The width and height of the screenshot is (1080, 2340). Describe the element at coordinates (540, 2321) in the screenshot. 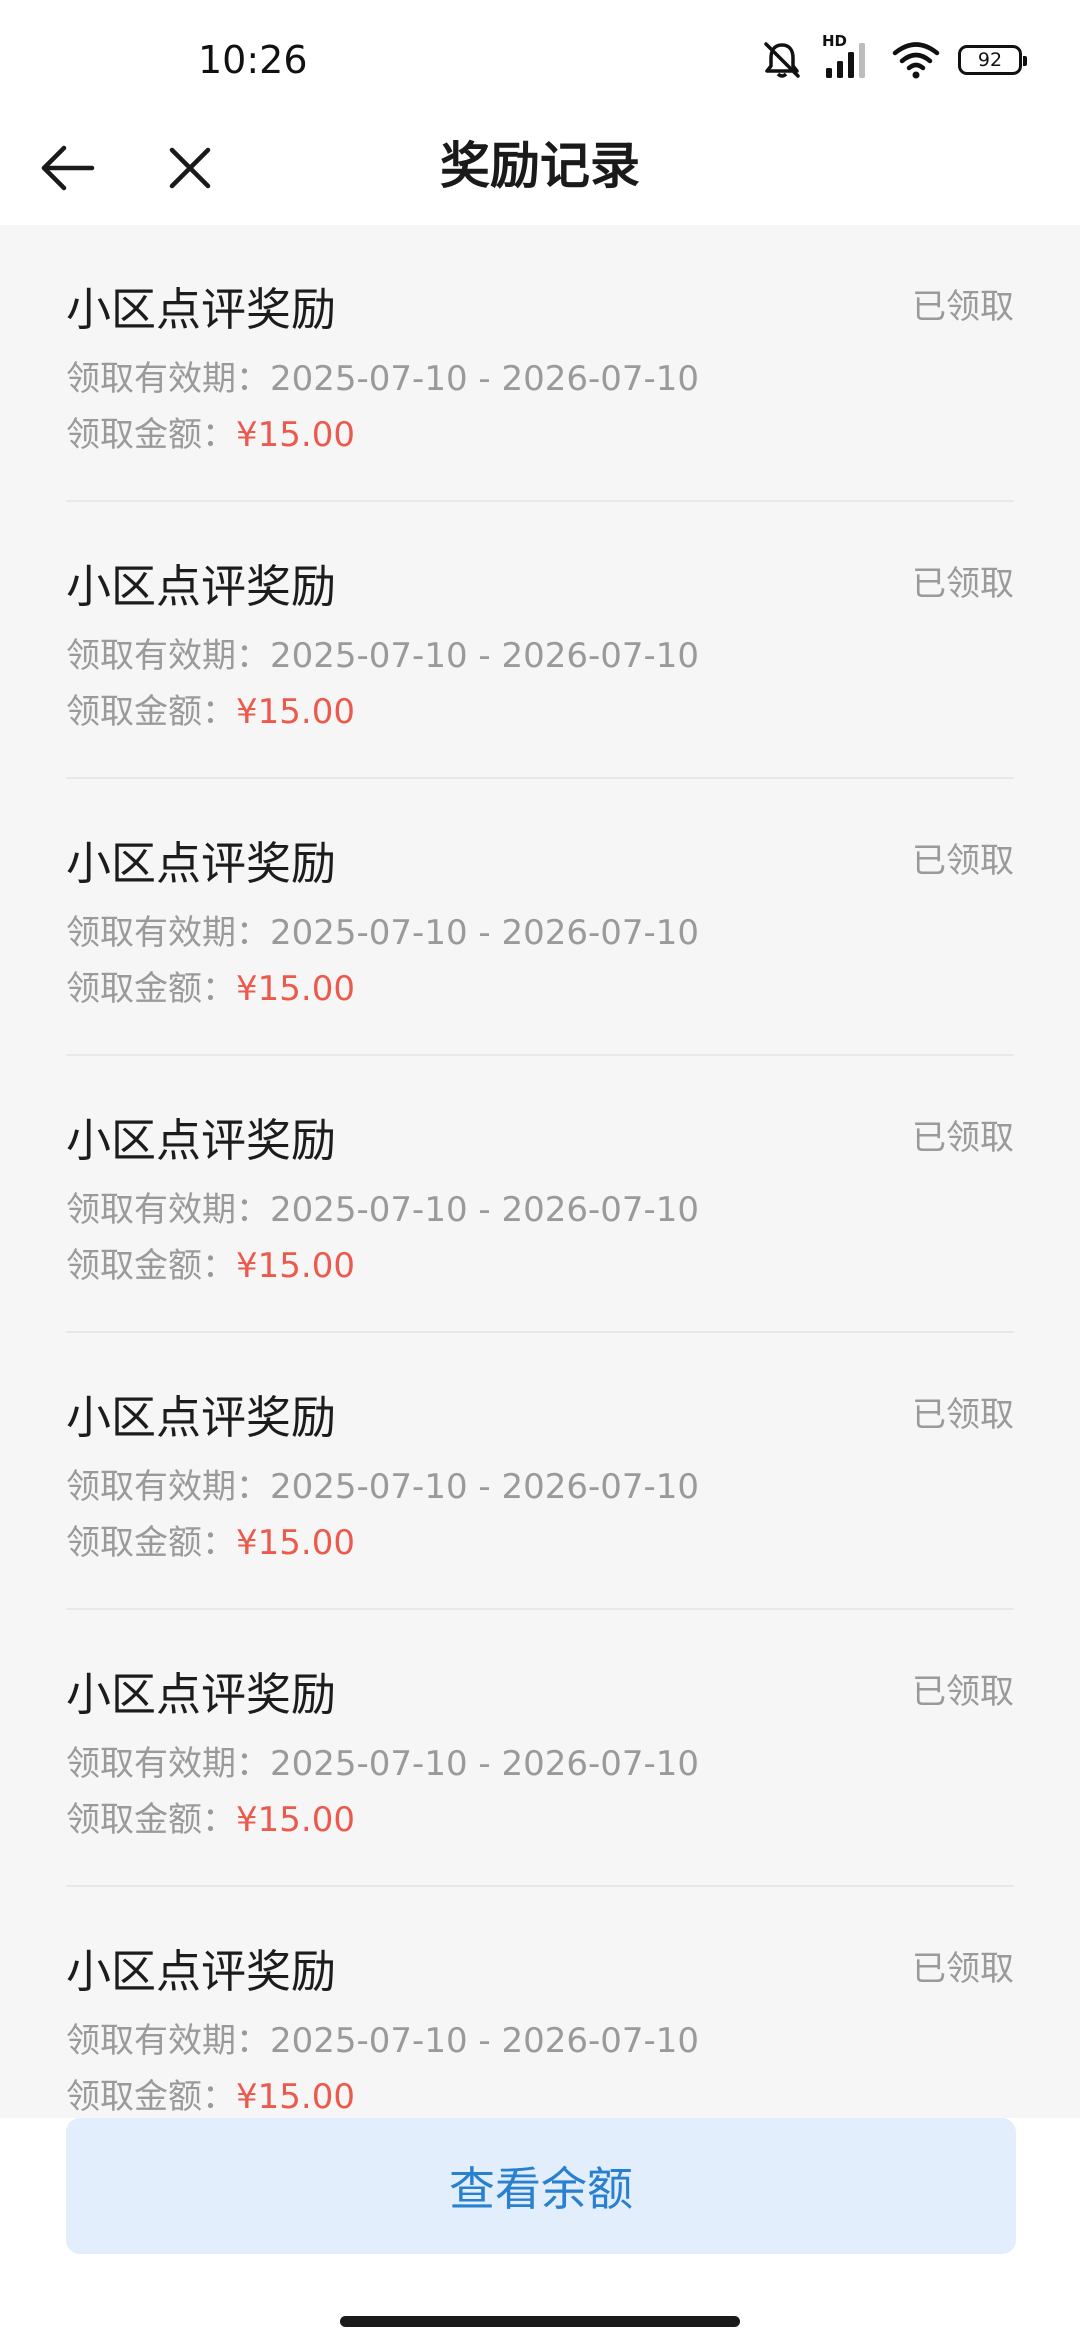

I see `home-indicator` at that location.